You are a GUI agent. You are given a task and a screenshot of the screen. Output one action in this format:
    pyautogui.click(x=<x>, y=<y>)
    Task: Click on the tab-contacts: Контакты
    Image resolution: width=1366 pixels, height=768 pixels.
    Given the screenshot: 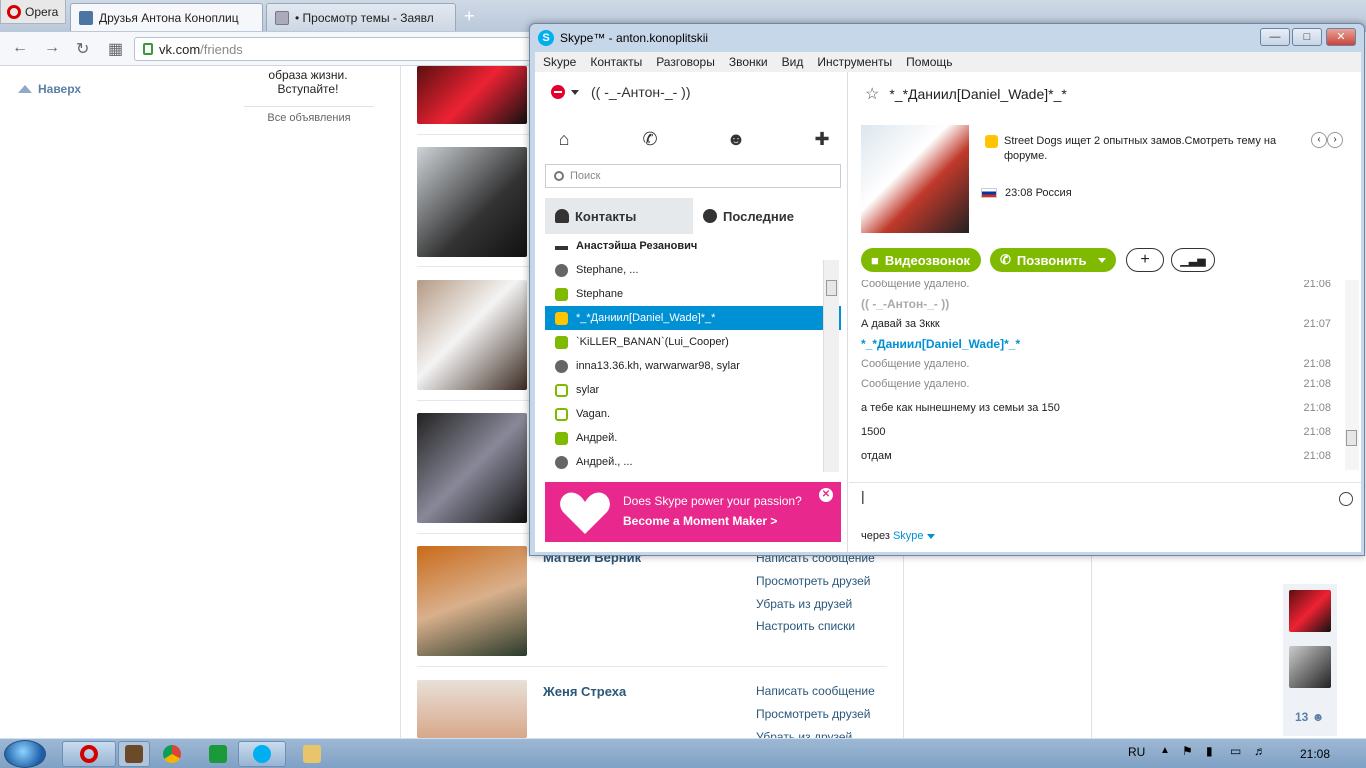 What is the action you would take?
    pyautogui.click(x=619, y=216)
    